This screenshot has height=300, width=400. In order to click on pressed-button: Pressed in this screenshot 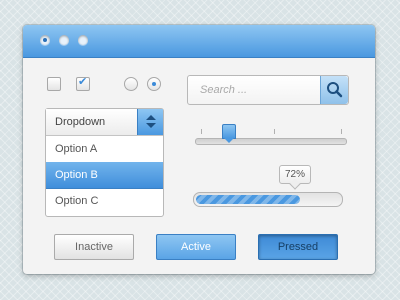, I will do `click(298, 247)`.